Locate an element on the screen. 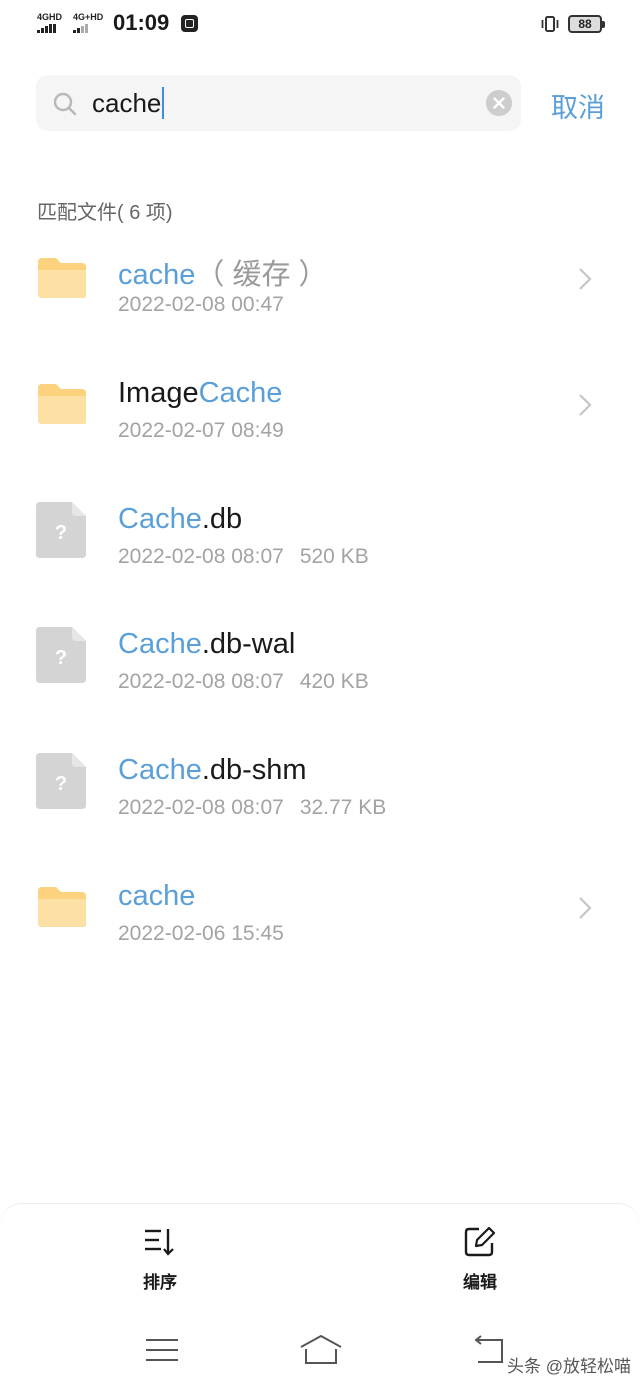 The image size is (640, 1387). vibrate-icon is located at coordinates (550, 24).